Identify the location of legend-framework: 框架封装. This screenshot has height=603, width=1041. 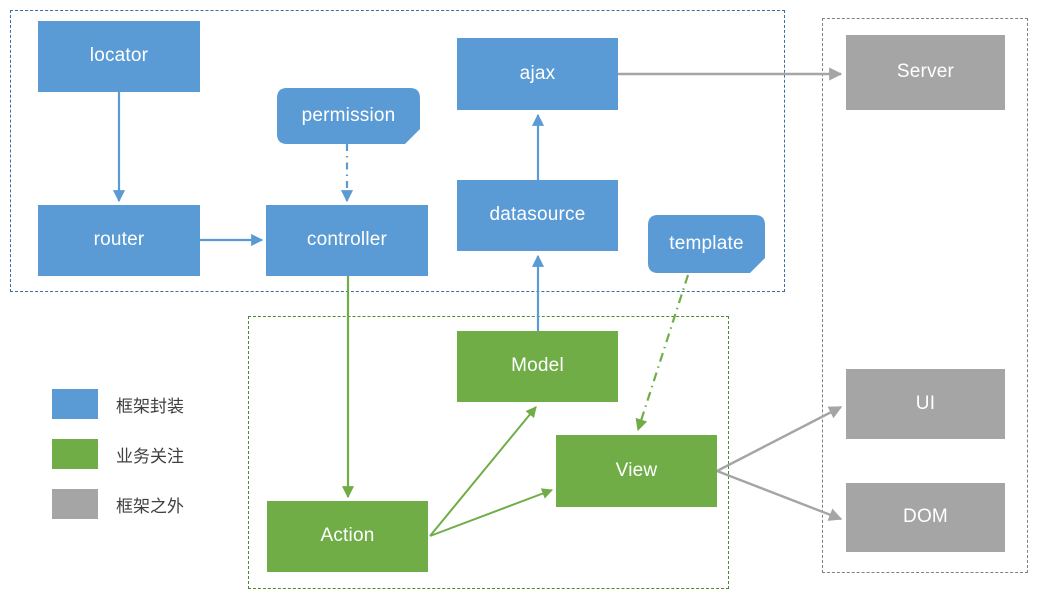
(147, 404).